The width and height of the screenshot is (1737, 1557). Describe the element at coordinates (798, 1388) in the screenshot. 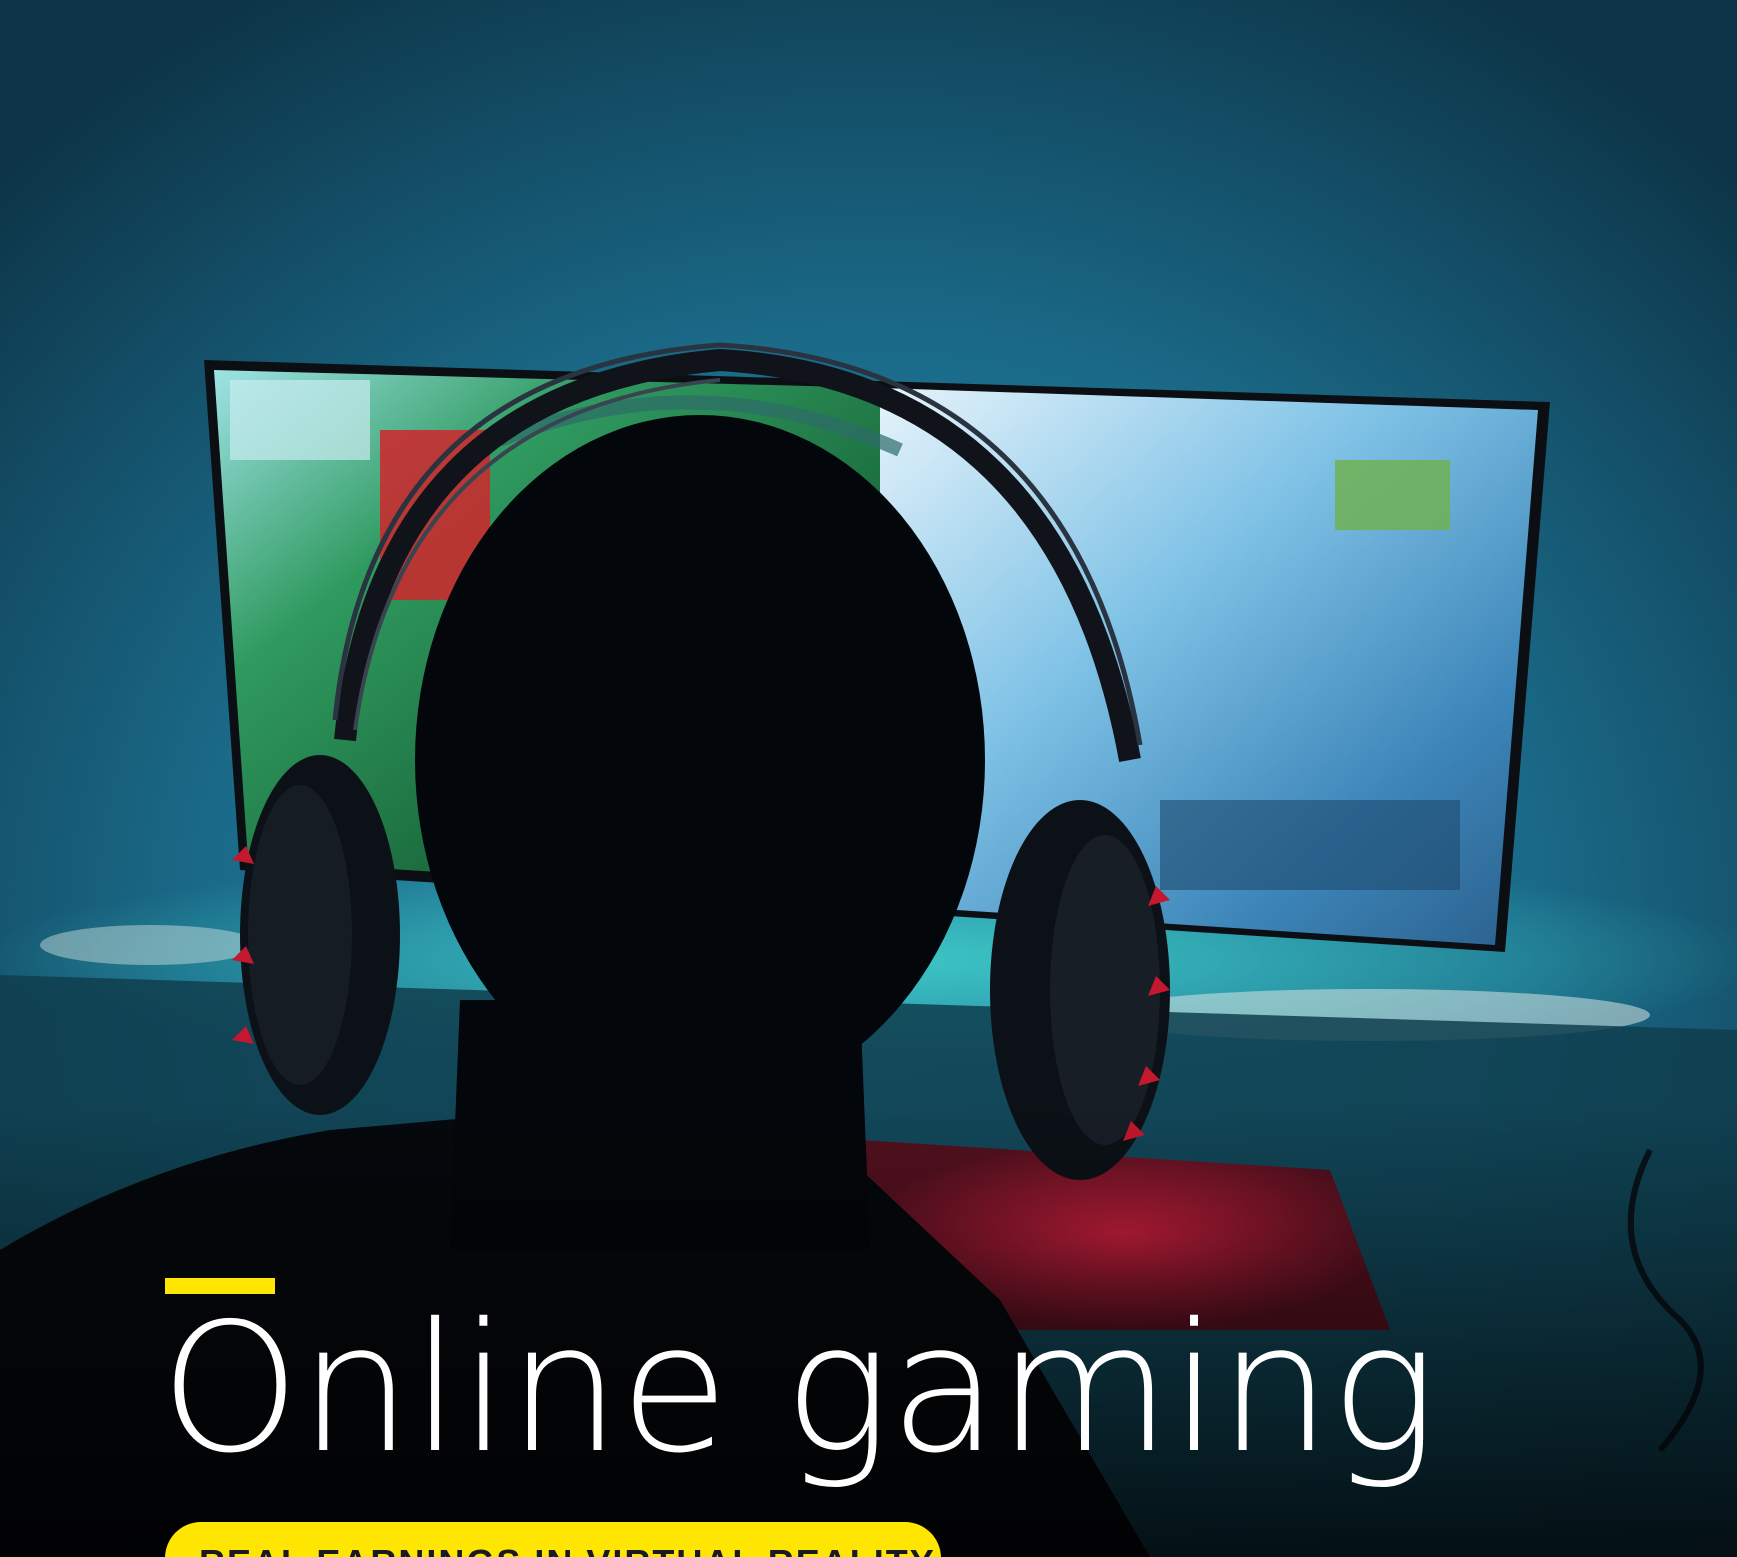

I see `headline: Online gaming` at that location.